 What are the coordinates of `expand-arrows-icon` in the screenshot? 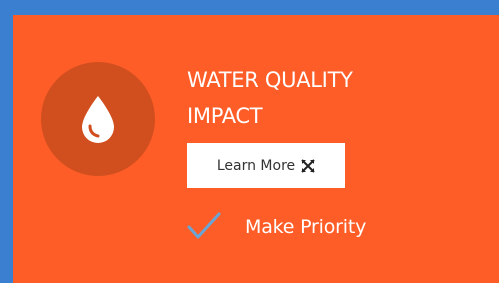 It's located at (308, 165).